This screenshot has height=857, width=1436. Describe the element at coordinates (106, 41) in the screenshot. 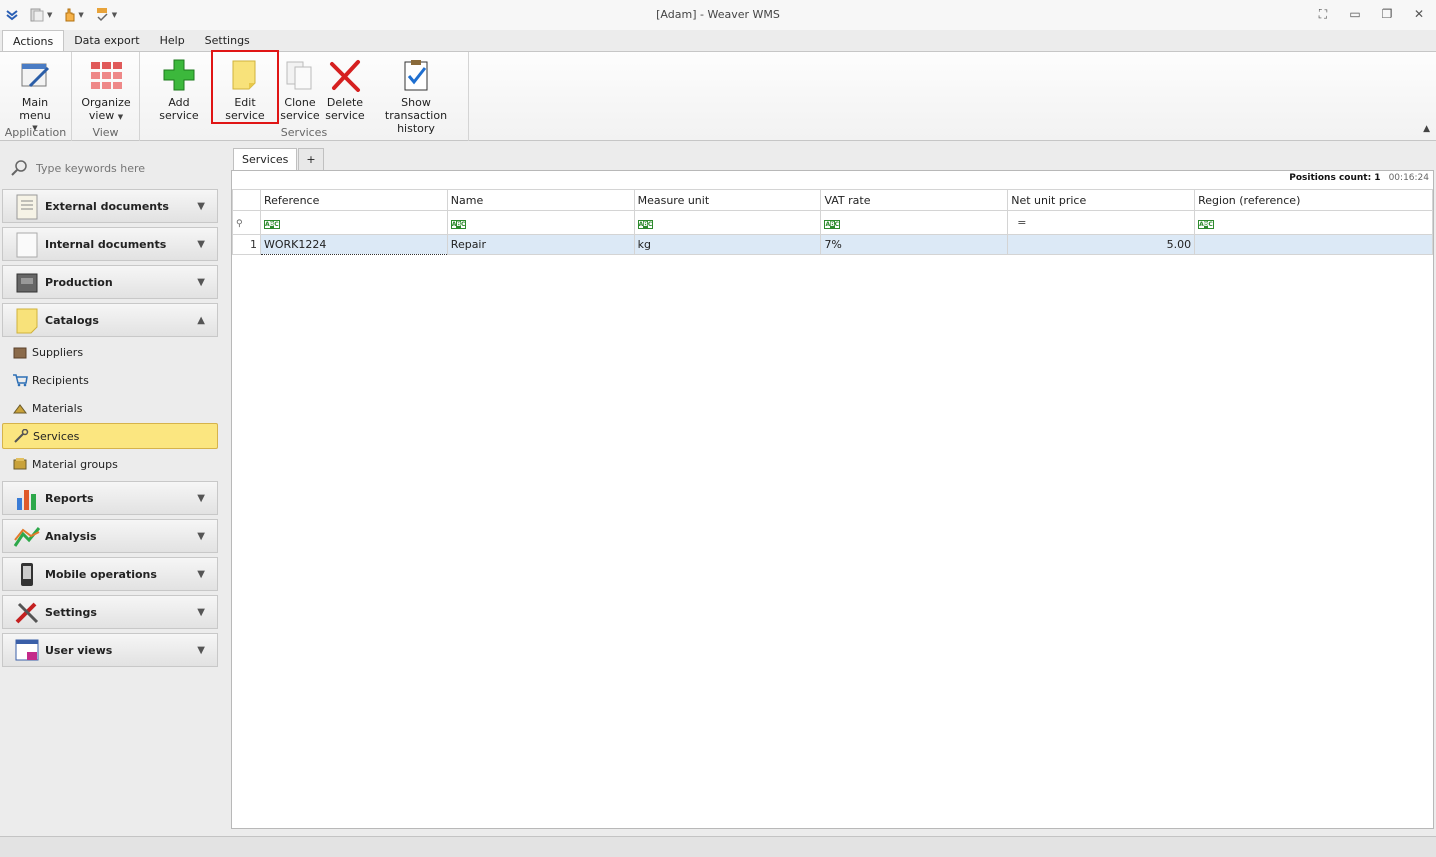

I see `tab-data-export: Data export` at that location.